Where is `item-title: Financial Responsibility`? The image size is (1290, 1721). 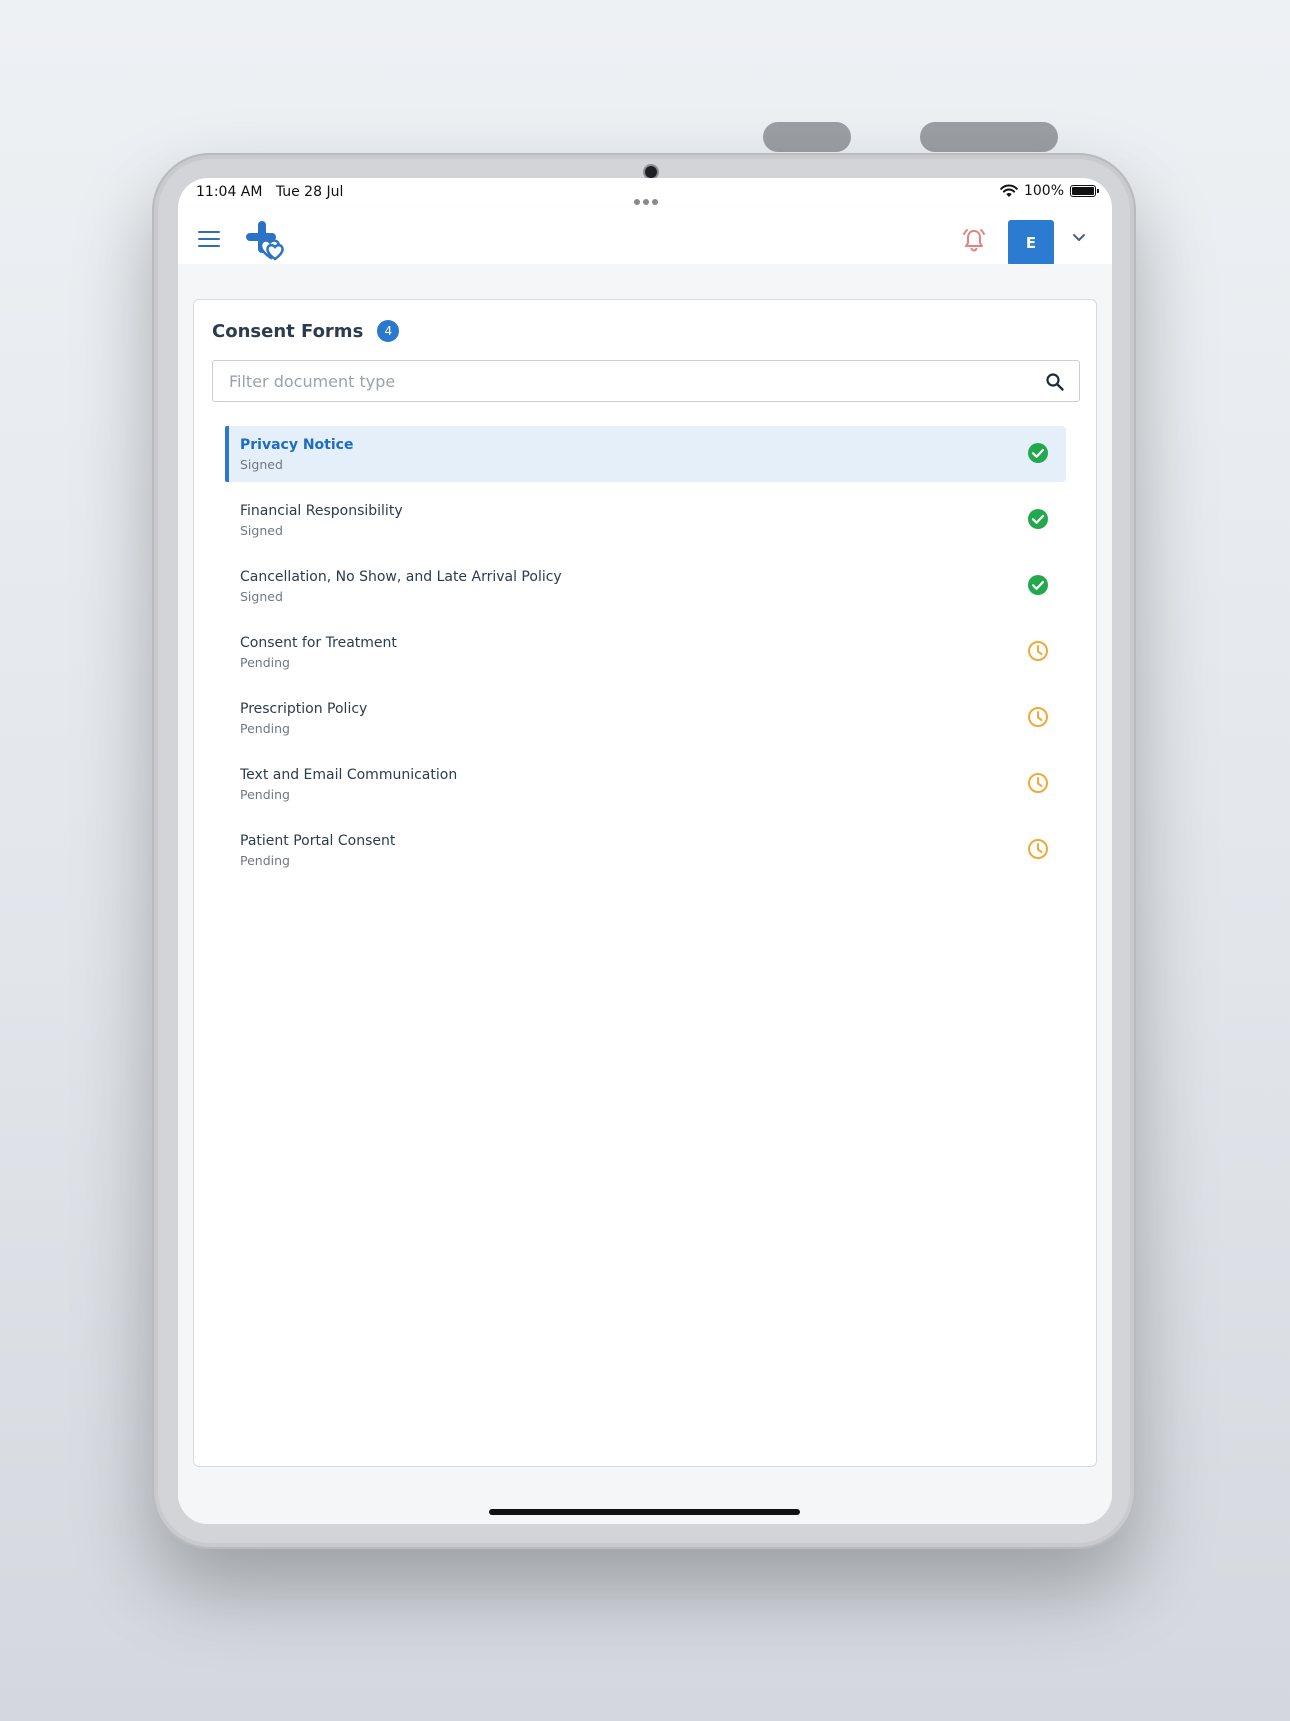
item-title: Financial Responsibility is located at coordinates (321, 511).